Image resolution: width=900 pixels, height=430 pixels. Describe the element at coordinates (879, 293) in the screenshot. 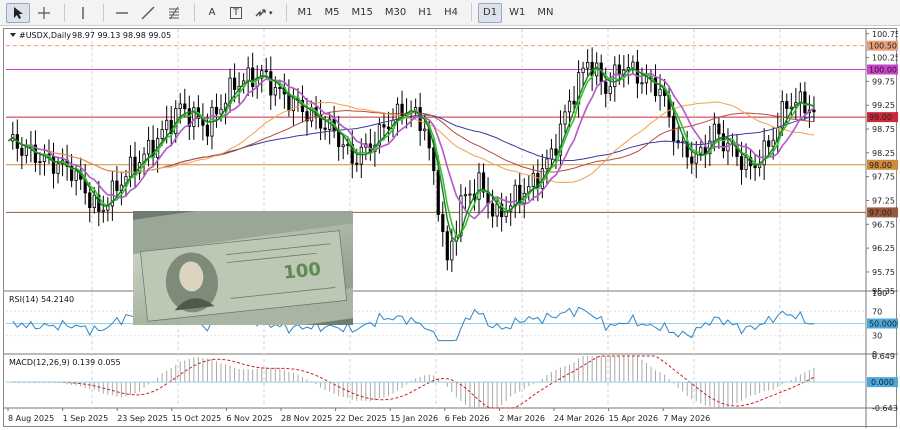

I see `rsi-tick-label: 100` at that location.